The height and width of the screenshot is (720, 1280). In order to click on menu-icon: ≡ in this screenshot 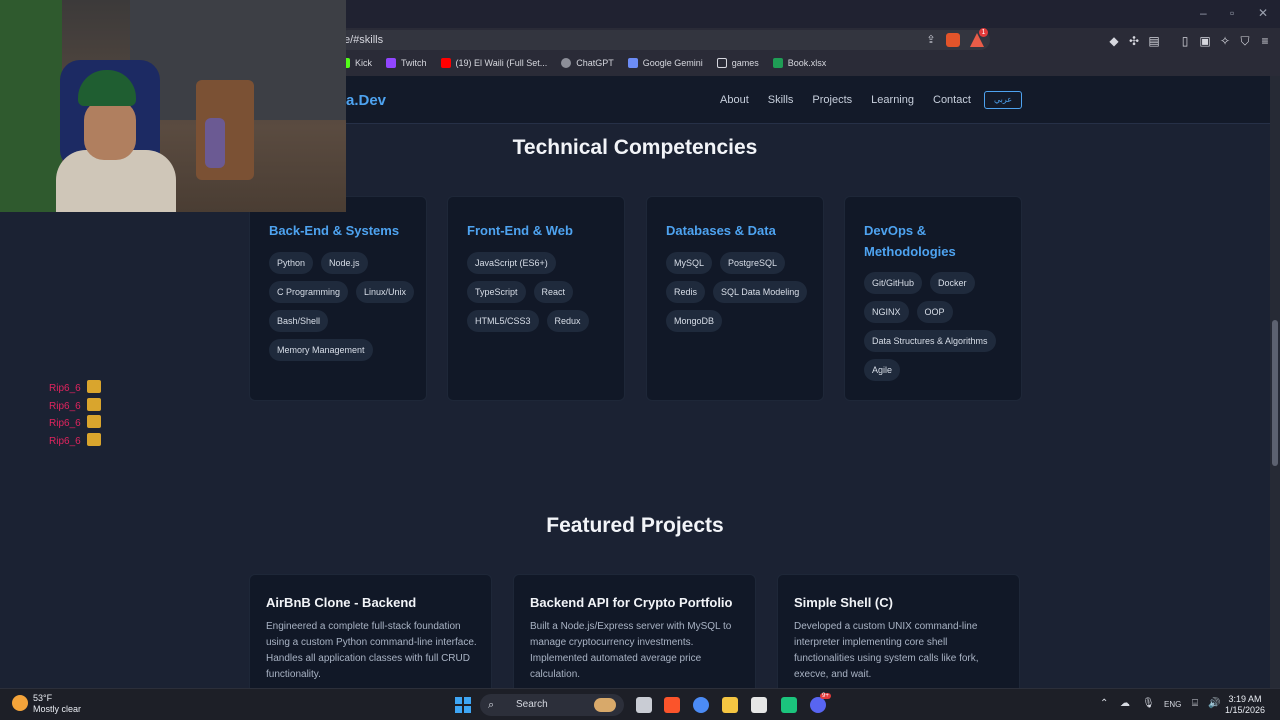, I will do `click(1265, 41)`.